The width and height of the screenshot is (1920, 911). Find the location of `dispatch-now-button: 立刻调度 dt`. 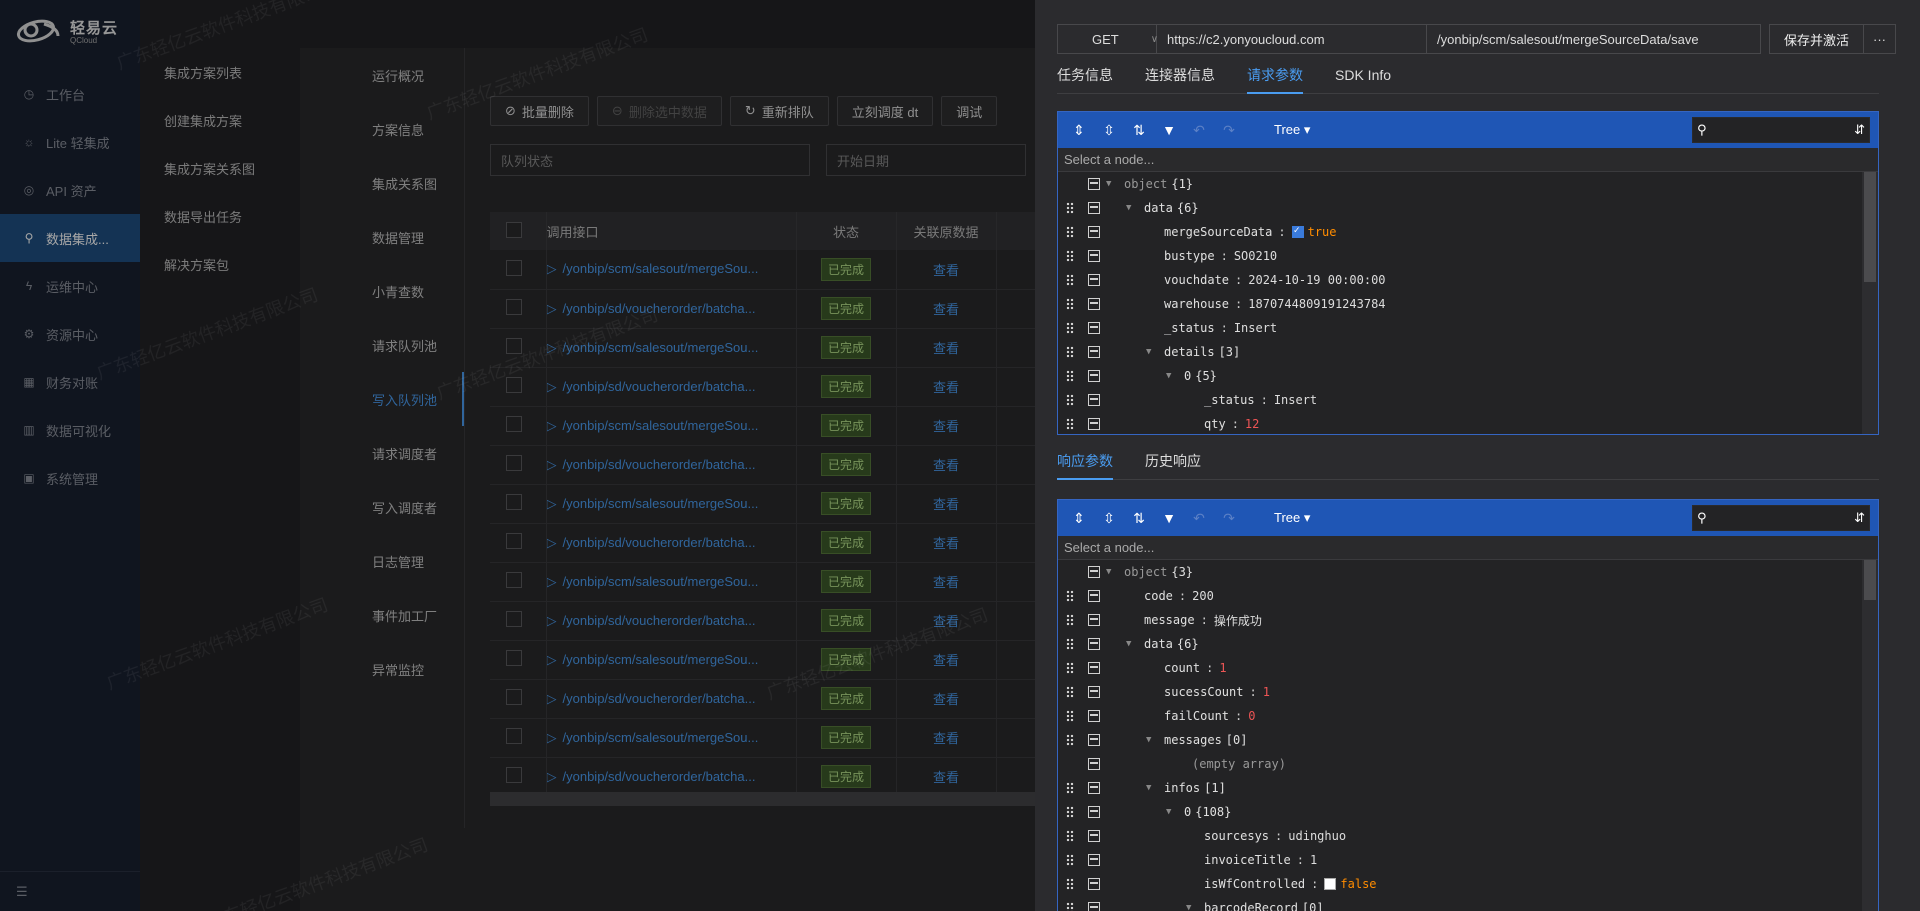

dispatch-now-button: 立刻调度 dt is located at coordinates (885, 111).